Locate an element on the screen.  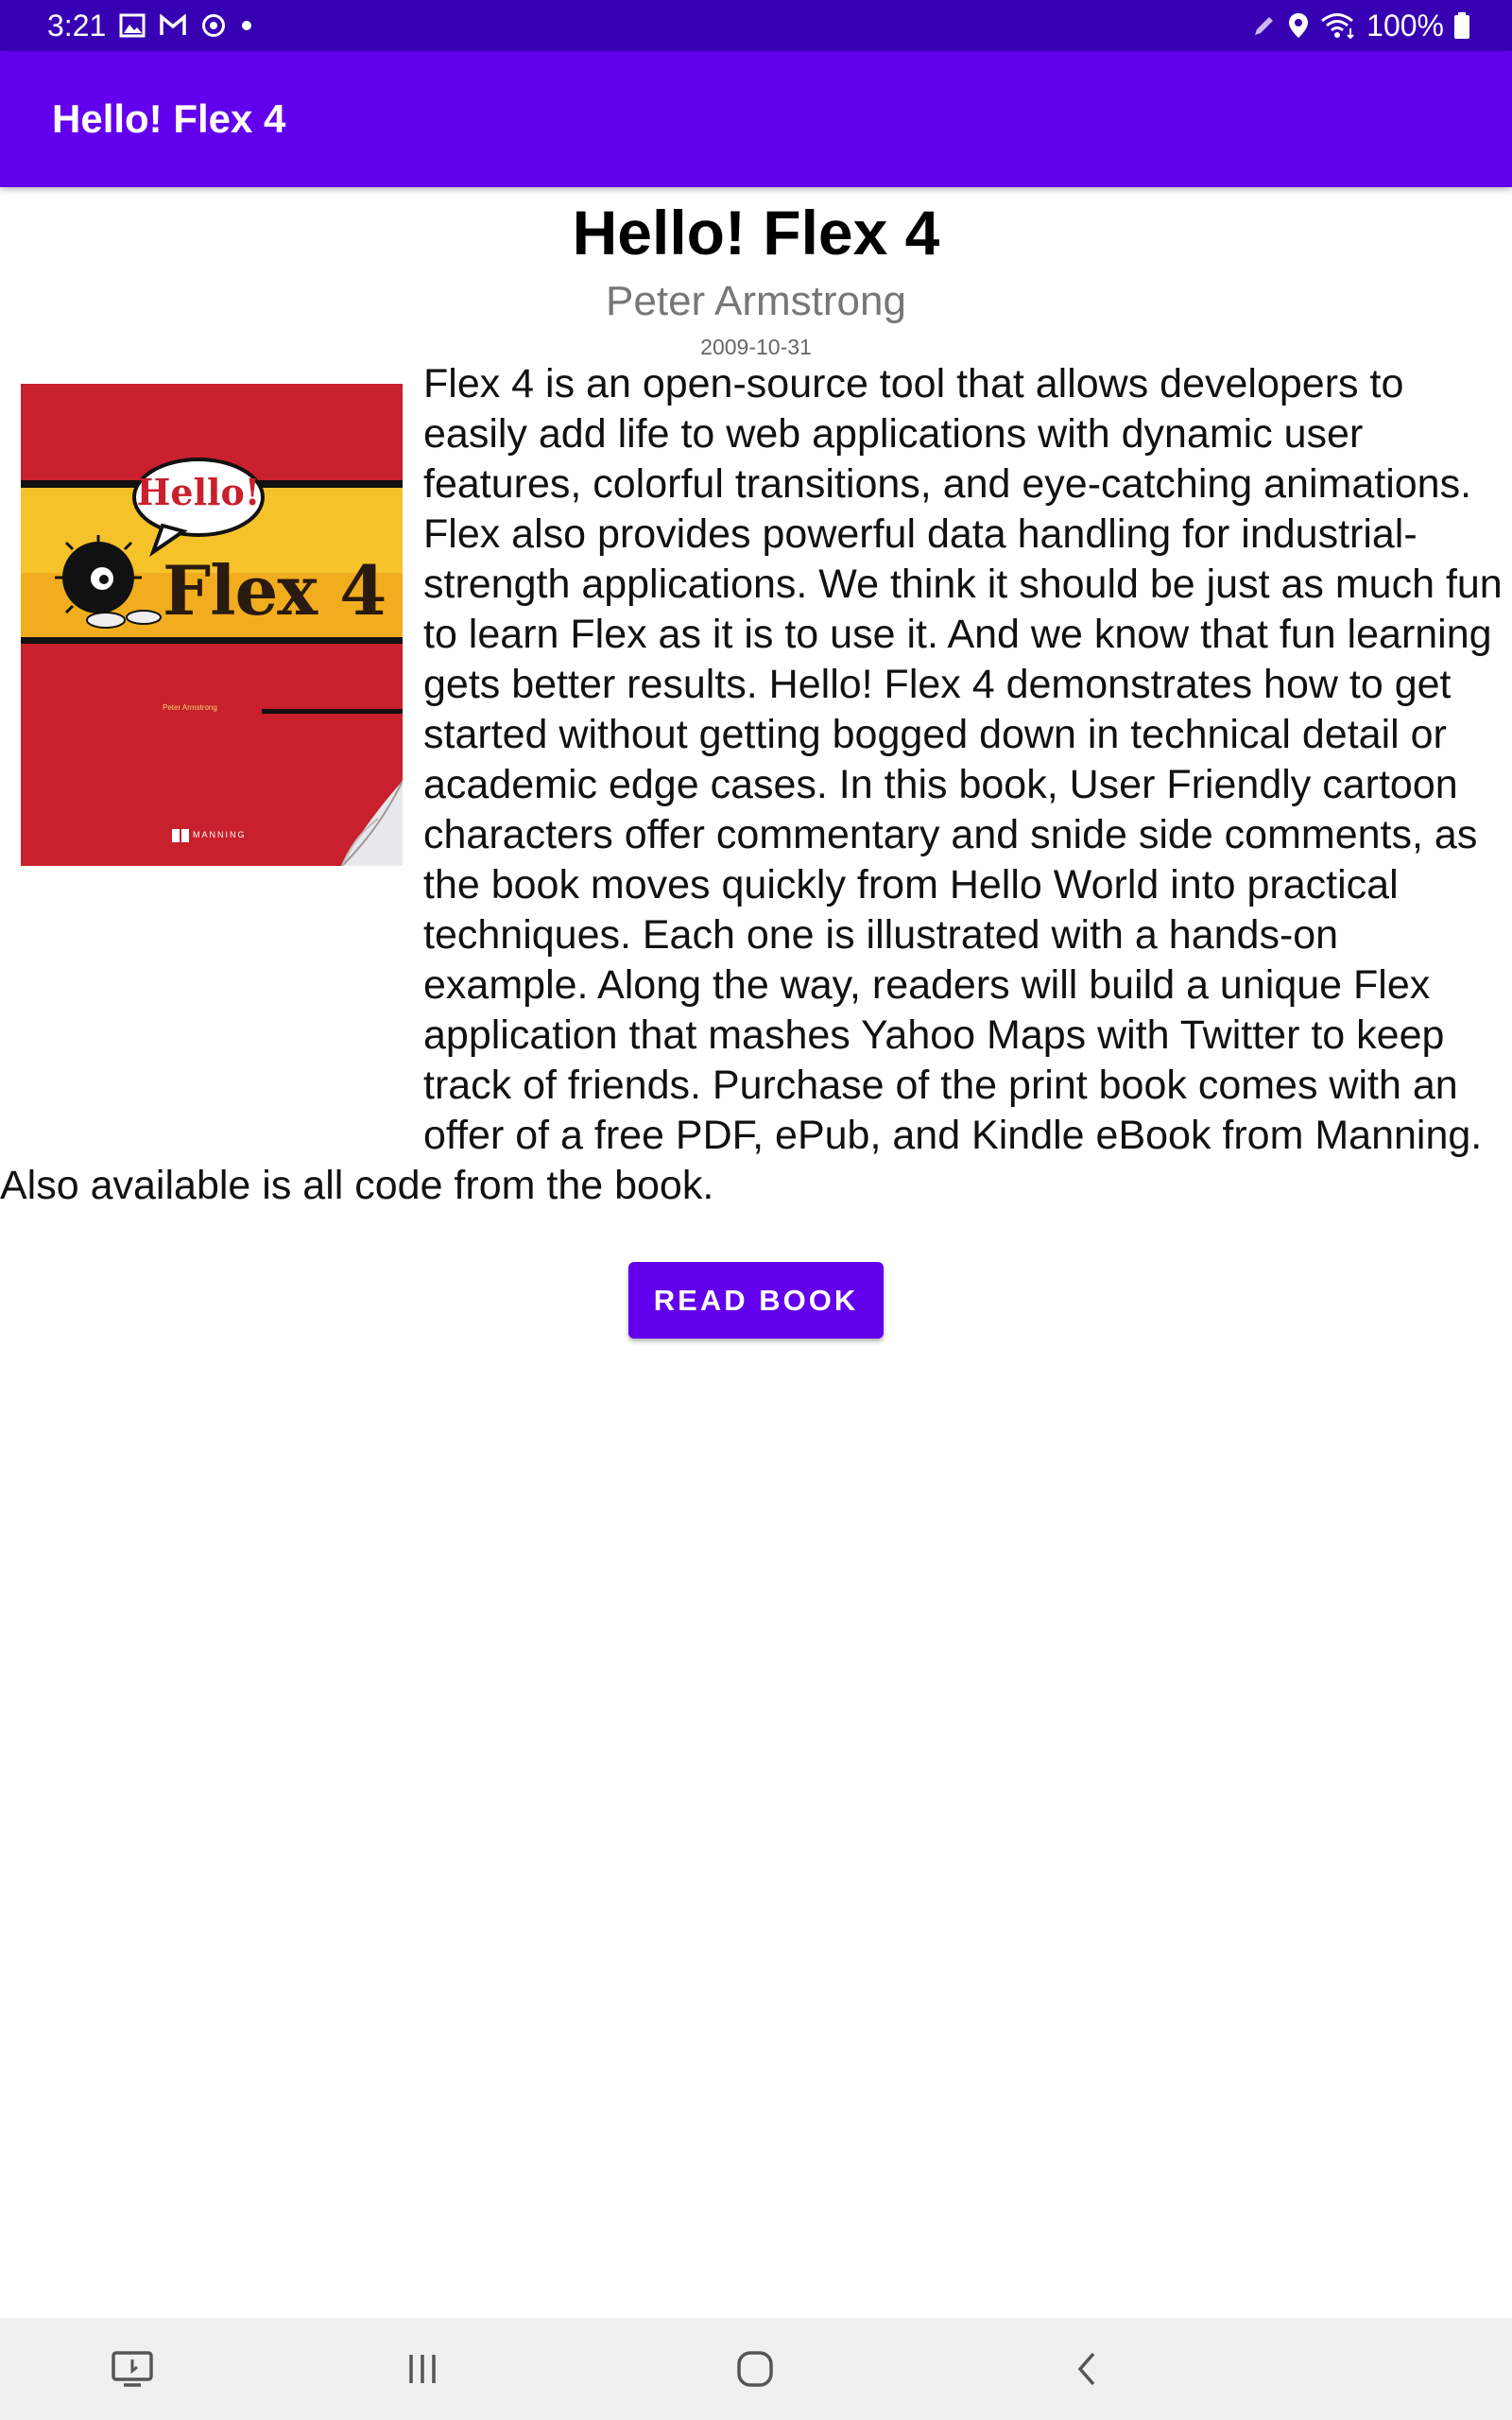
home-icon is located at coordinates (755, 2369).